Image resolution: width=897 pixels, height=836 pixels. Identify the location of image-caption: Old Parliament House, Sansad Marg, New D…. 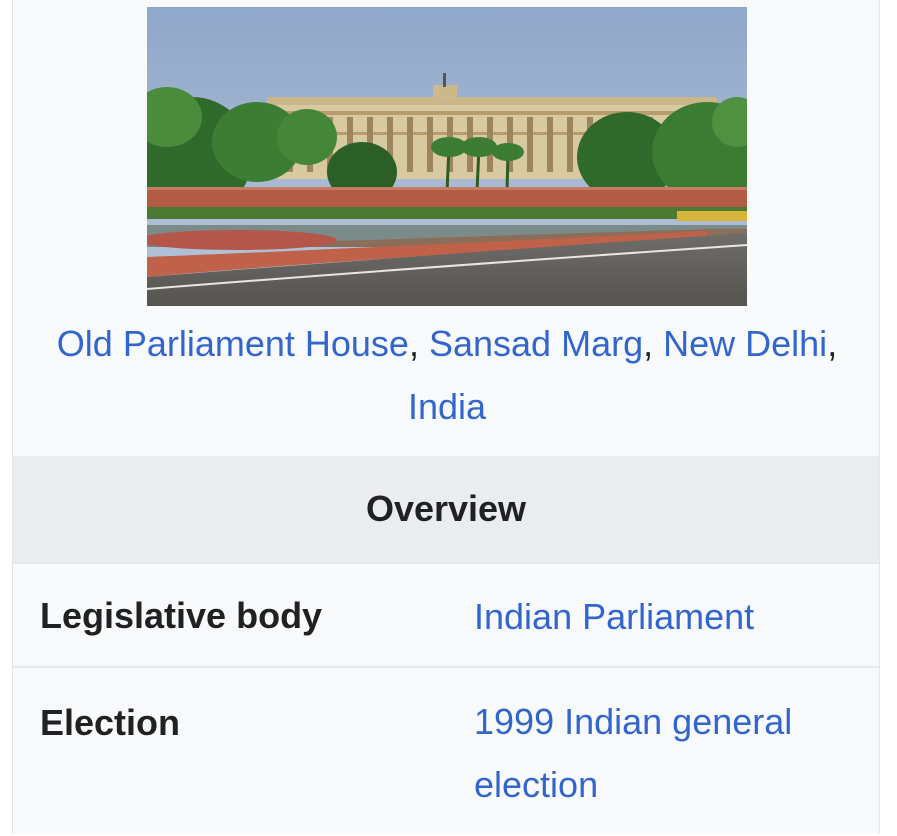
(447, 375).